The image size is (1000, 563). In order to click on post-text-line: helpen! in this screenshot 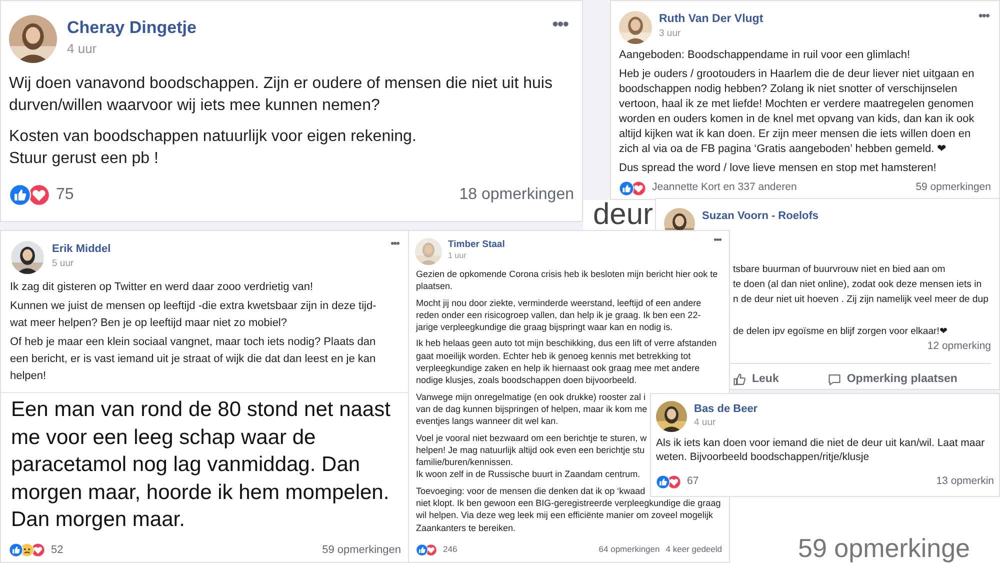, I will do `click(28, 376)`.